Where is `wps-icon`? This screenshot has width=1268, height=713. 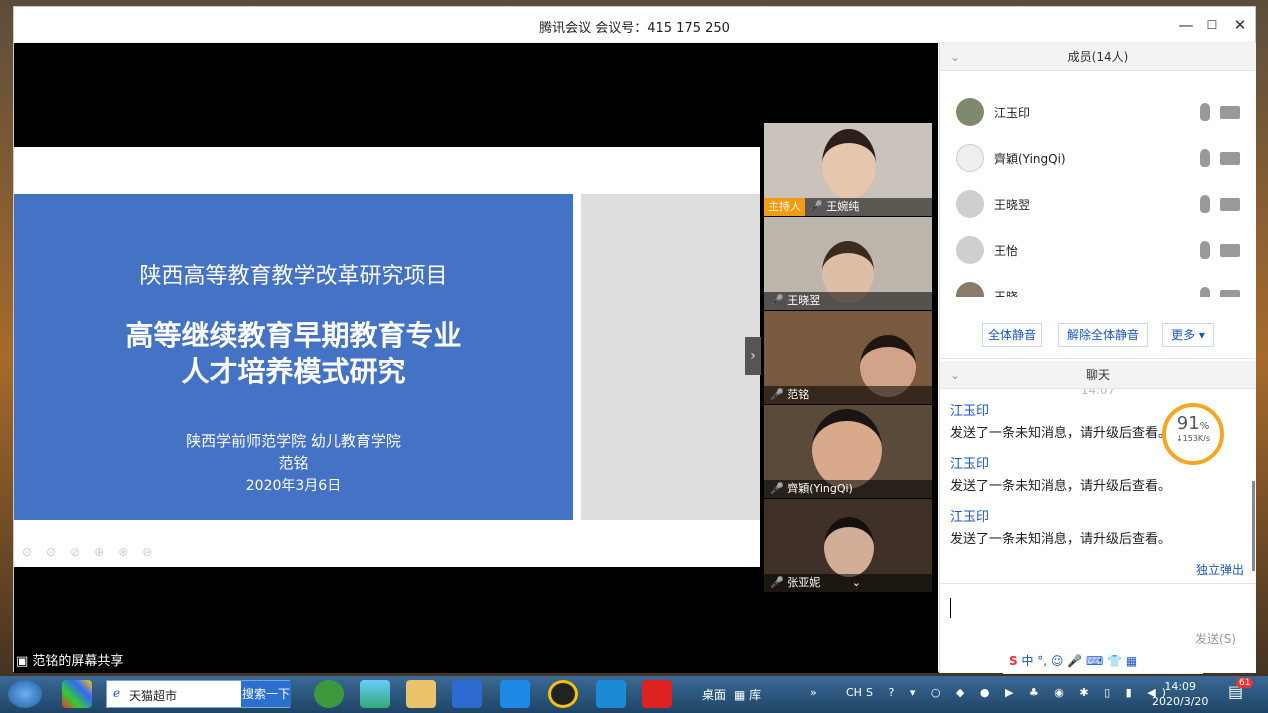
wps-icon is located at coordinates (467, 694).